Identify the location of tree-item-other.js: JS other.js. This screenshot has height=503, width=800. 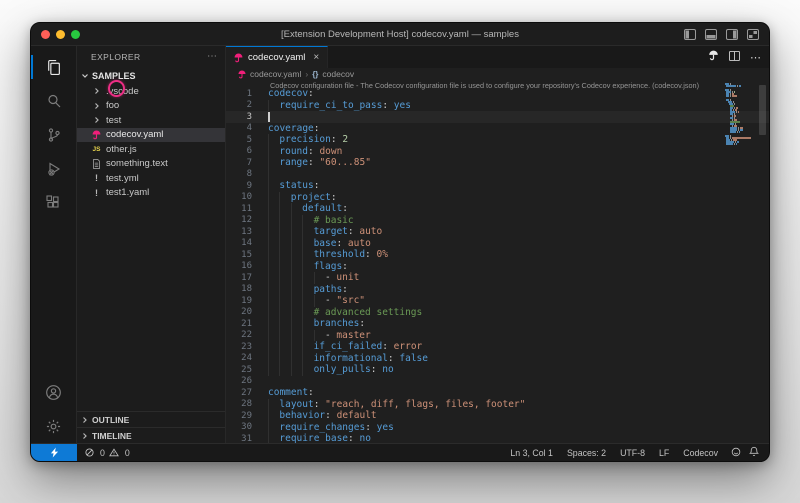
(151, 149).